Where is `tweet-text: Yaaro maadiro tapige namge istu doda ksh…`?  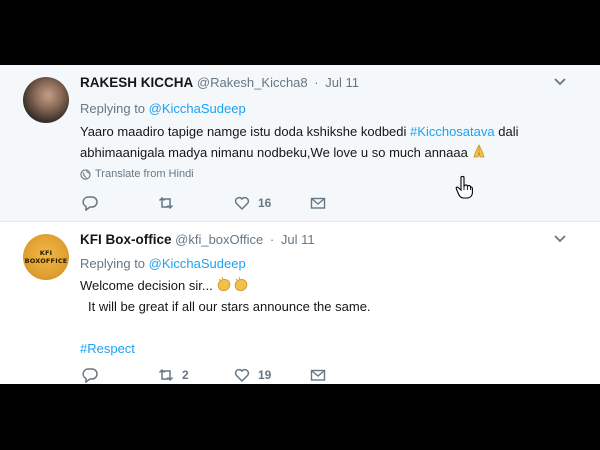 tweet-text: Yaaro maadiro tapige namge istu doda ksh… is located at coordinates (299, 142).